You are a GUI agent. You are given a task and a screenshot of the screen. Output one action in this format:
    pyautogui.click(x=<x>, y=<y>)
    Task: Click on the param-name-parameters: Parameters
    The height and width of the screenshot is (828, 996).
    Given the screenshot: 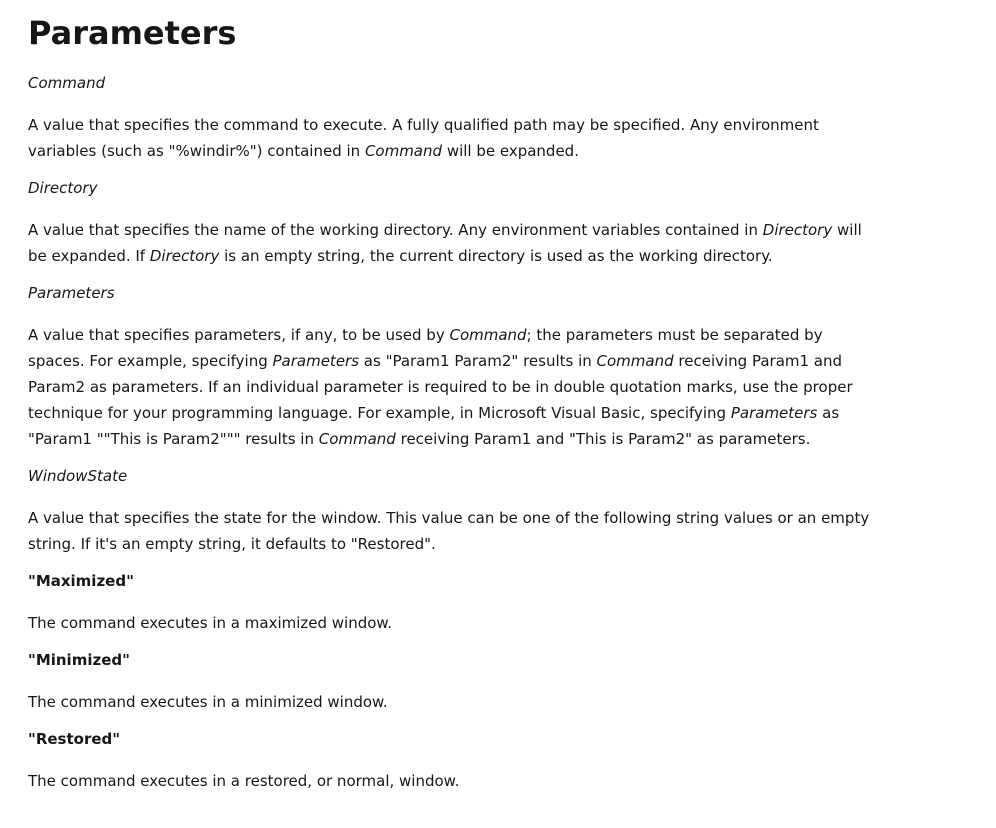 What is the action you would take?
    pyautogui.click(x=71, y=293)
    